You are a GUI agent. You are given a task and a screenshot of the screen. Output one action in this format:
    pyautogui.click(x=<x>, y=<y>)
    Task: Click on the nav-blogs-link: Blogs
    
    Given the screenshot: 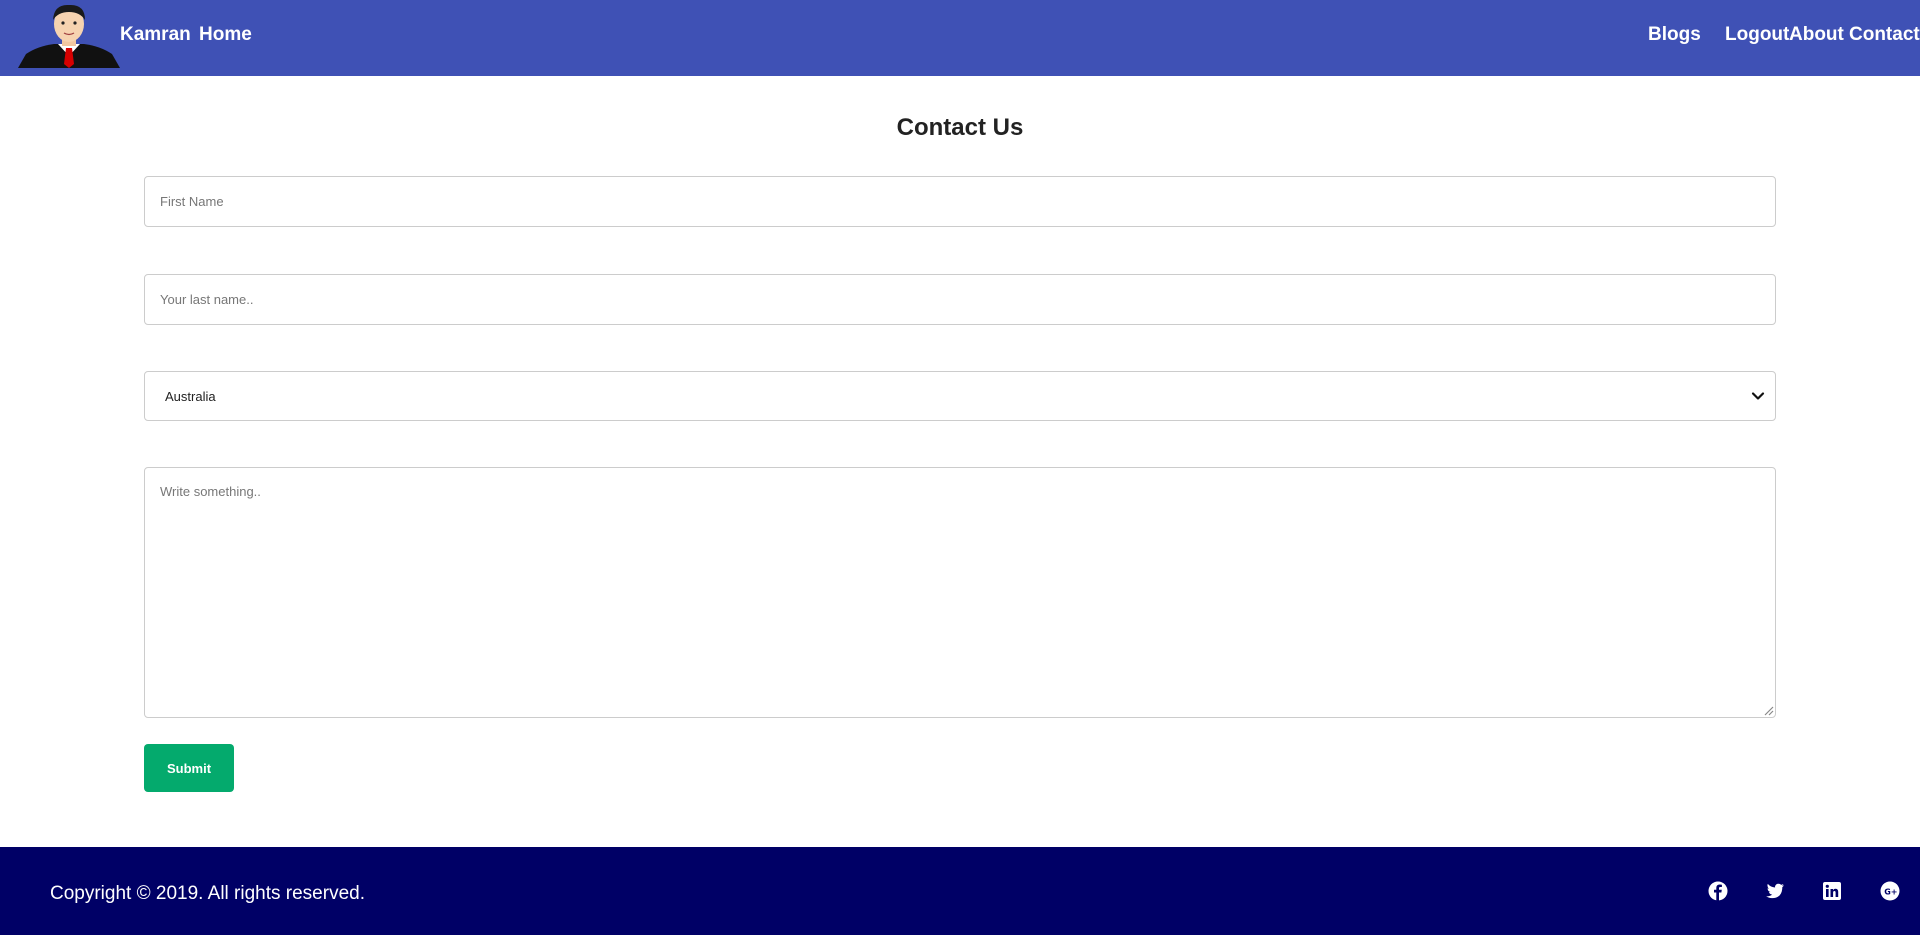 What is the action you would take?
    pyautogui.click(x=1674, y=35)
    